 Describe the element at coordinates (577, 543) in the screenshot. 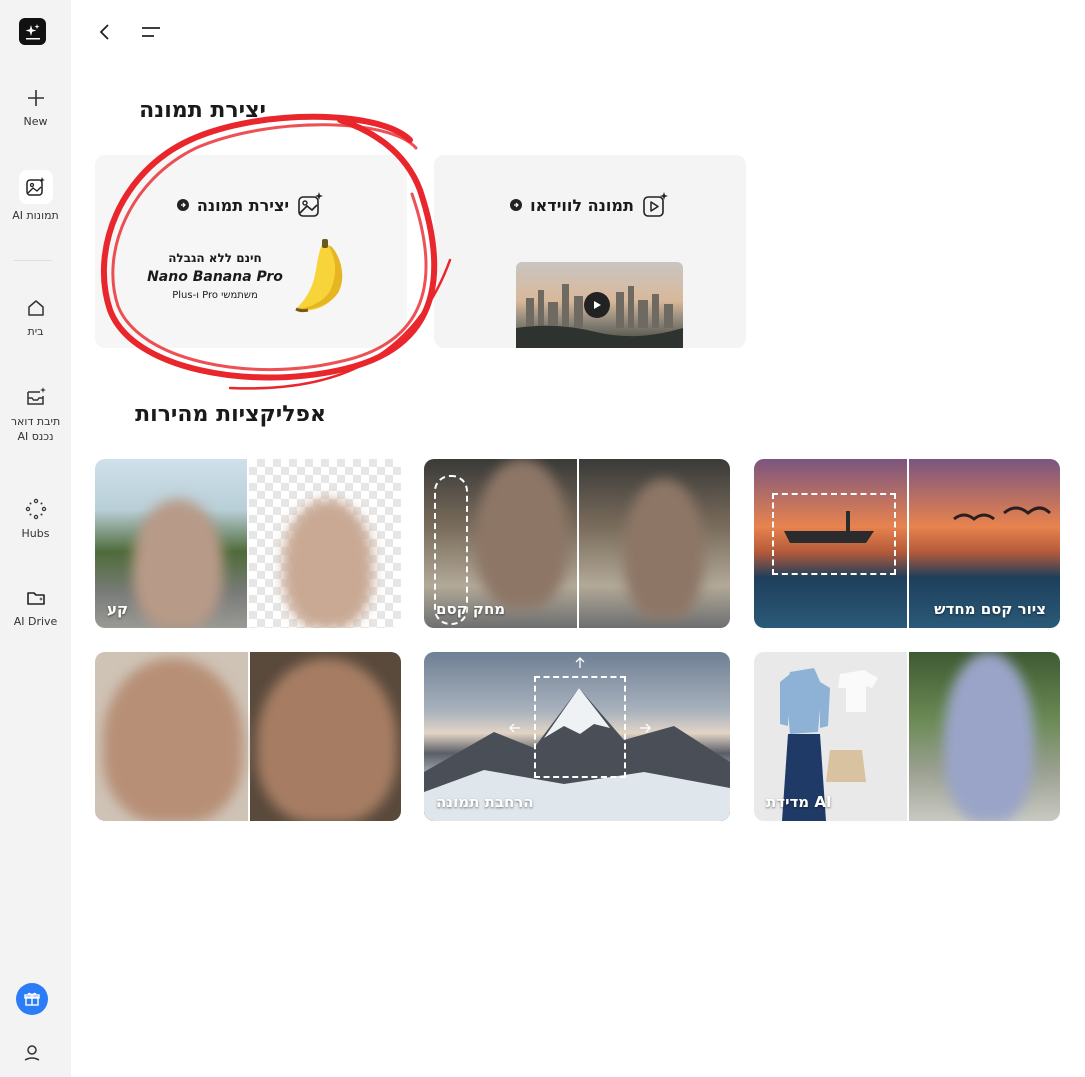

I see `quick-app-tile-magic-eraser: מחק קסם` at that location.